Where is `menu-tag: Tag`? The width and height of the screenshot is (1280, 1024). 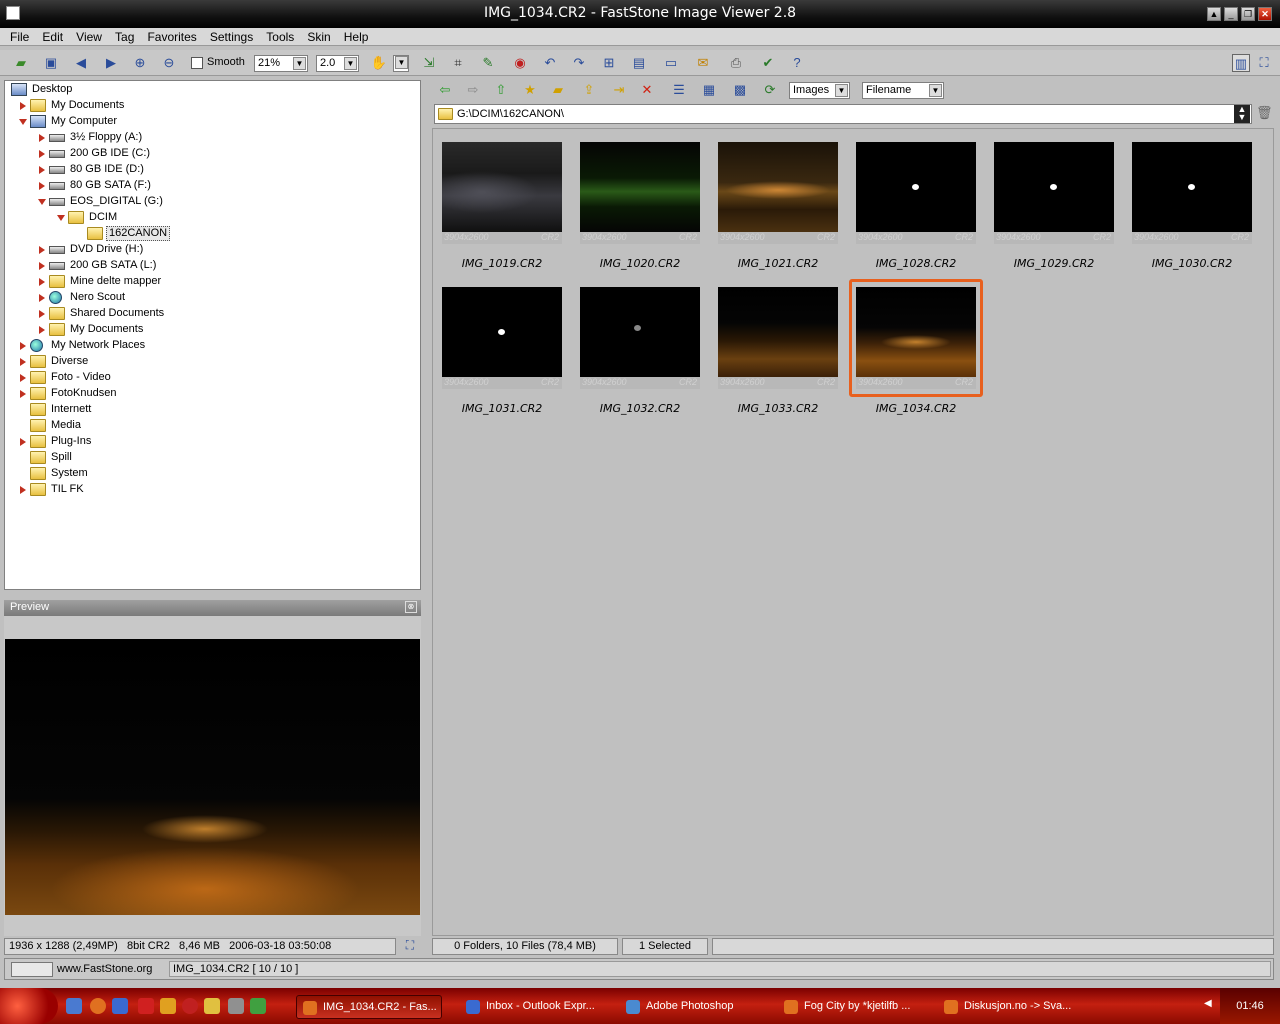 menu-tag: Tag is located at coordinates (124, 36).